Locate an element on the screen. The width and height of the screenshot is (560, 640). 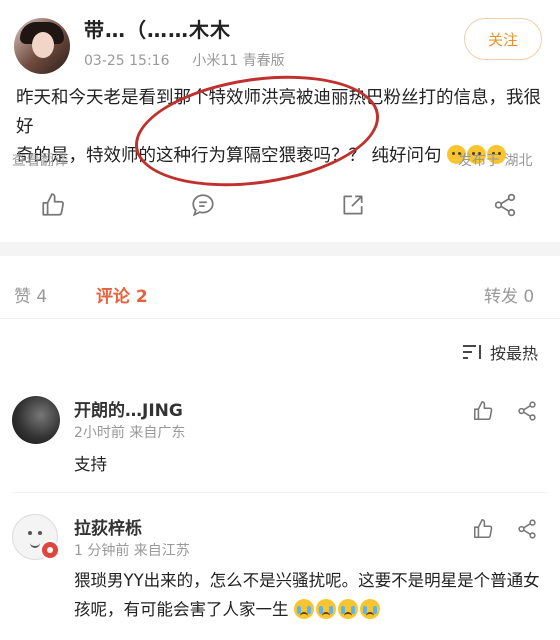
tab-comments: 评论 2 is located at coordinates (122, 294).